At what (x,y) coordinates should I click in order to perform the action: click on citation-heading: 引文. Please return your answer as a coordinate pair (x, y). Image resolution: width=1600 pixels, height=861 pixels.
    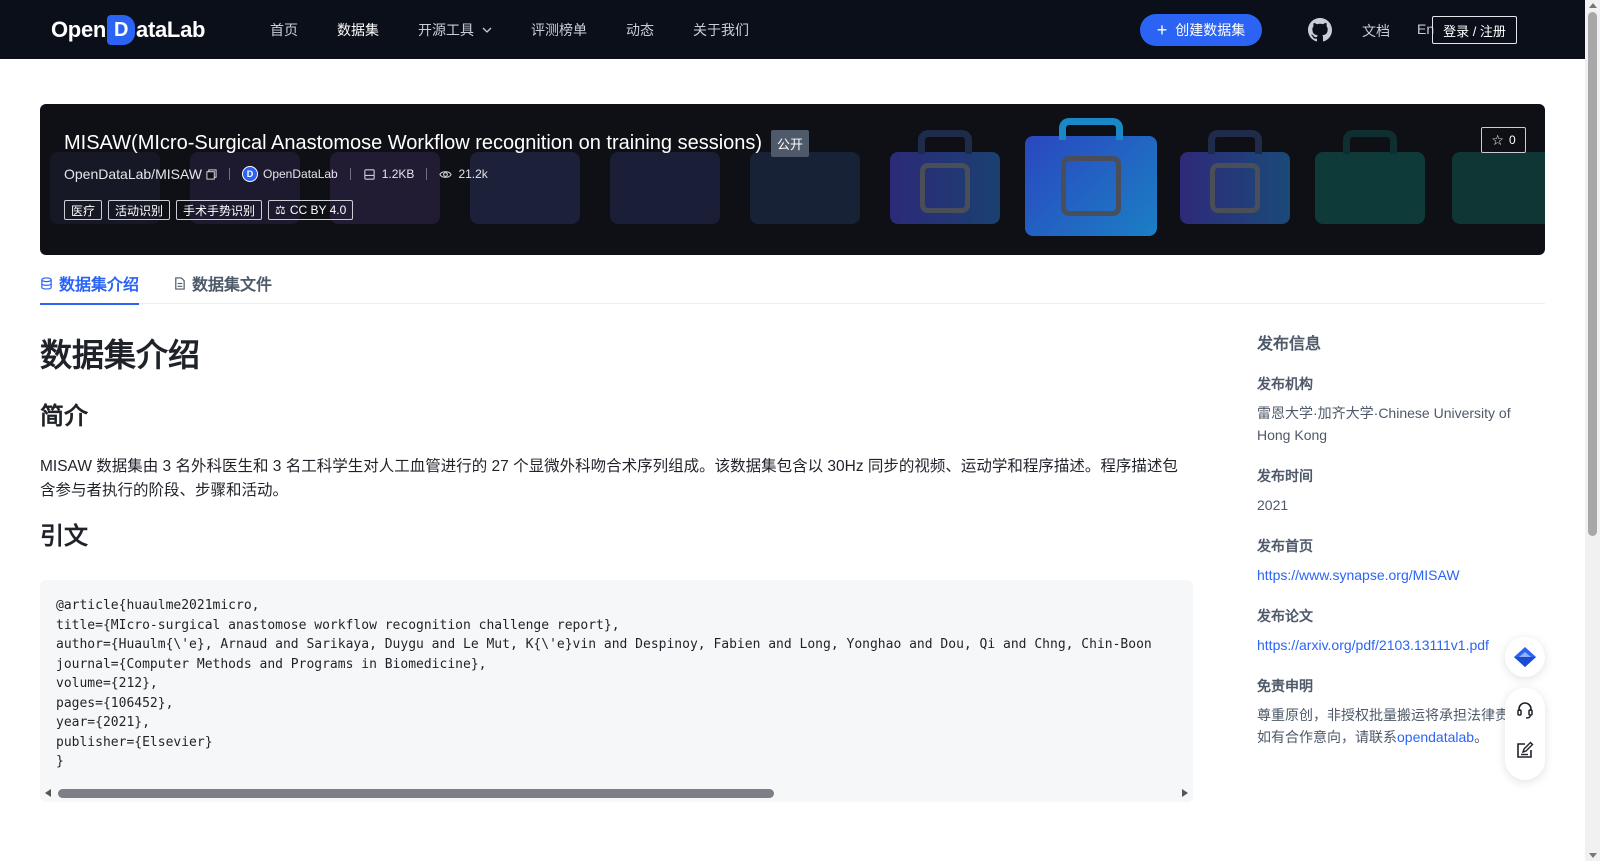
    Looking at the image, I should click on (64, 536).